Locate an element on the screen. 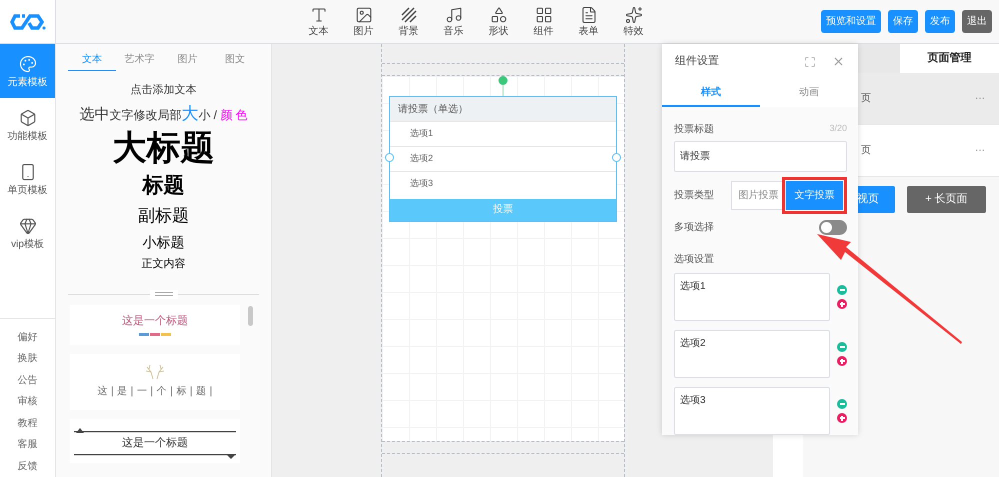 The height and width of the screenshot is (477, 999). panel-title: 组件设置 is located at coordinates (697, 62).